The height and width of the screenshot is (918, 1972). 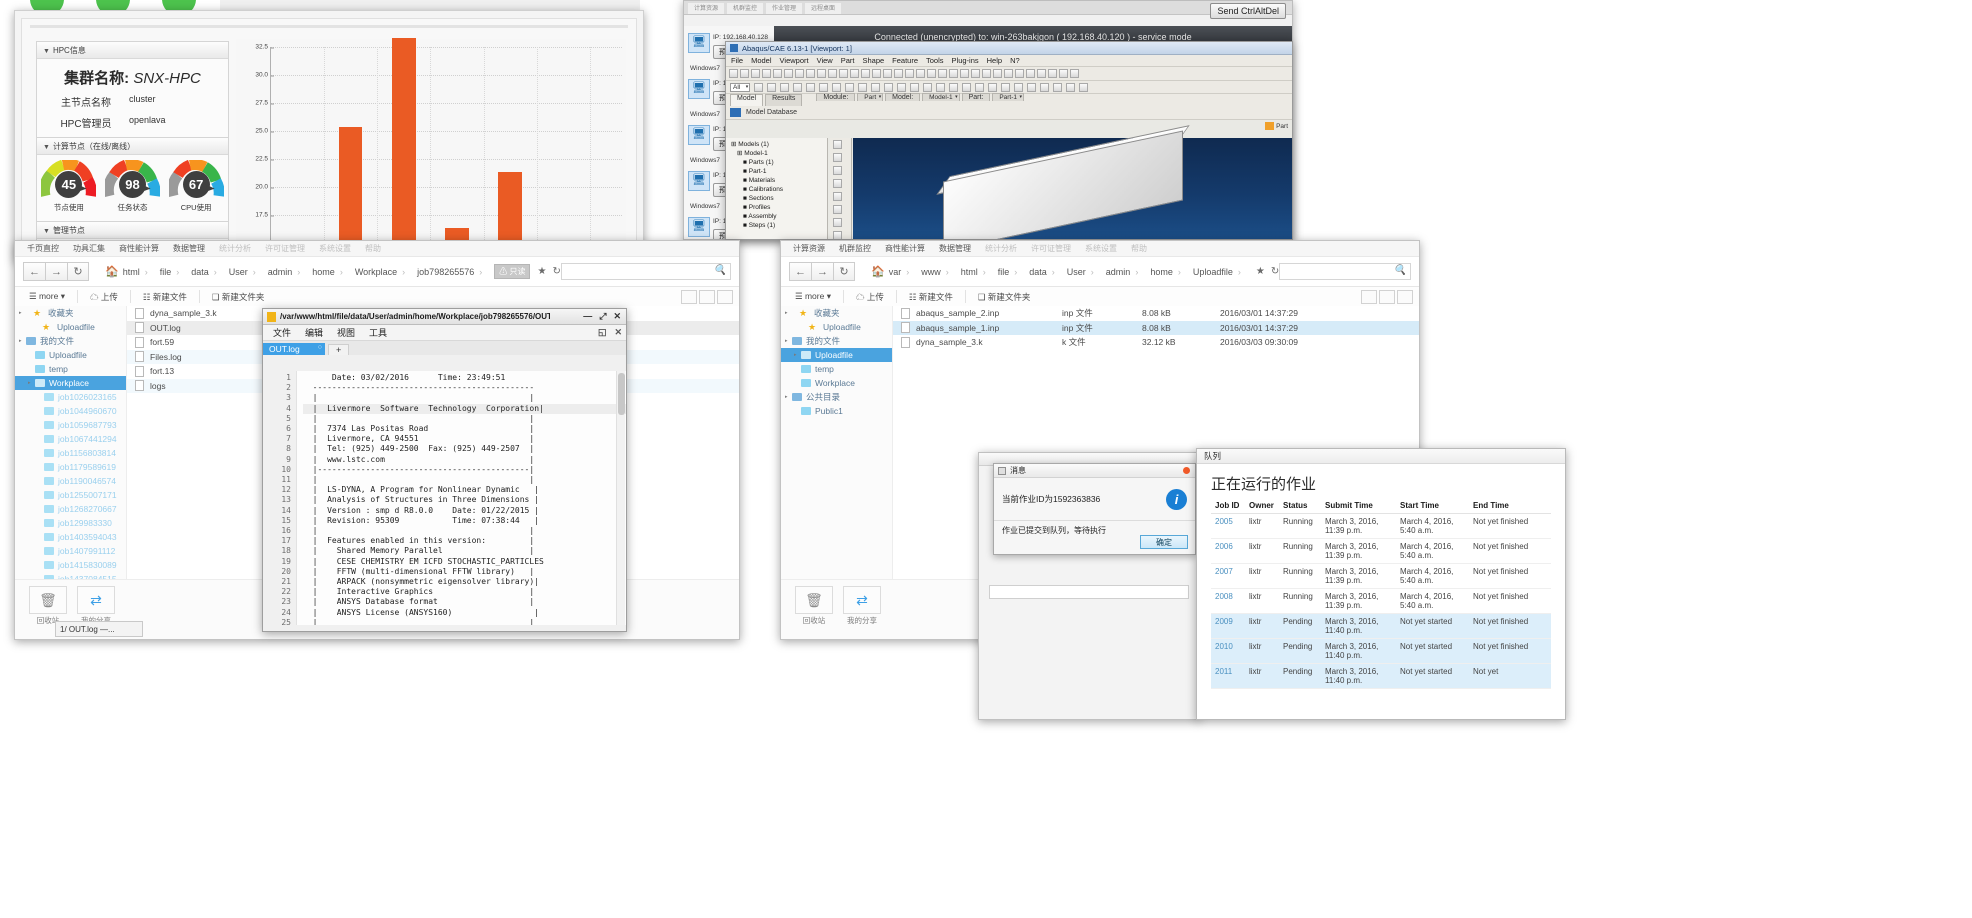 What do you see at coordinates (378, 332) in the screenshot?
I see `editor-menu-工具: 工具` at bounding box center [378, 332].